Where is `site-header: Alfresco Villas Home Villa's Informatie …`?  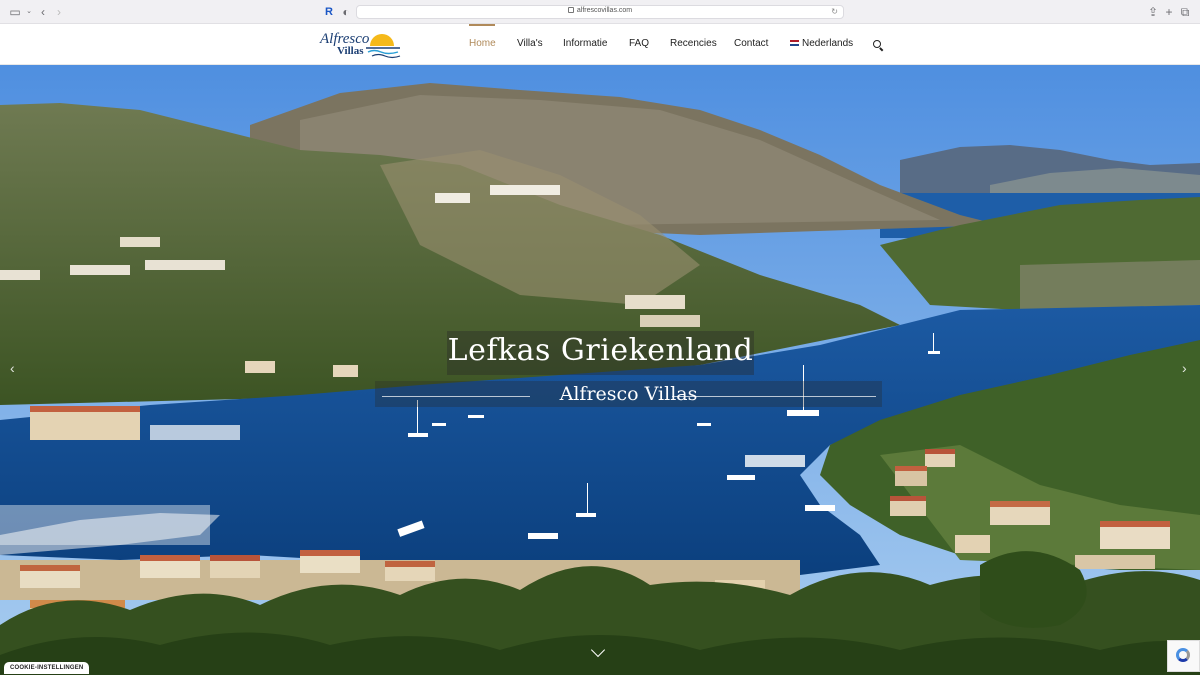
site-header: Alfresco Villas Home Villa's Informatie … is located at coordinates (600, 44).